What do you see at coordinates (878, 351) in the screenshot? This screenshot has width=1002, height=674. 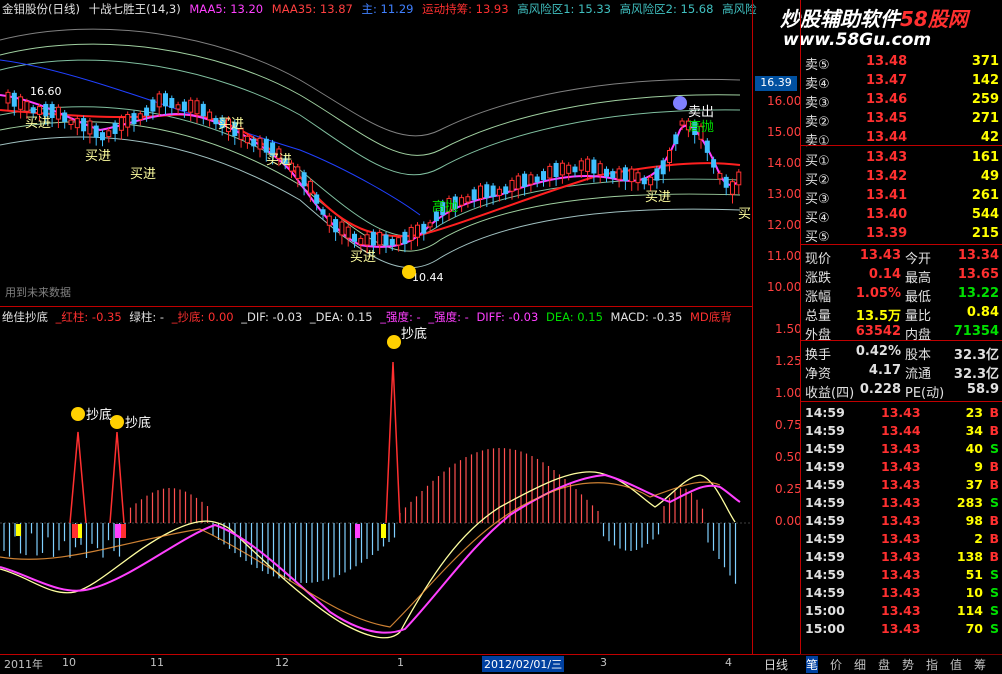 I see `stat-value: 0.42%` at bounding box center [878, 351].